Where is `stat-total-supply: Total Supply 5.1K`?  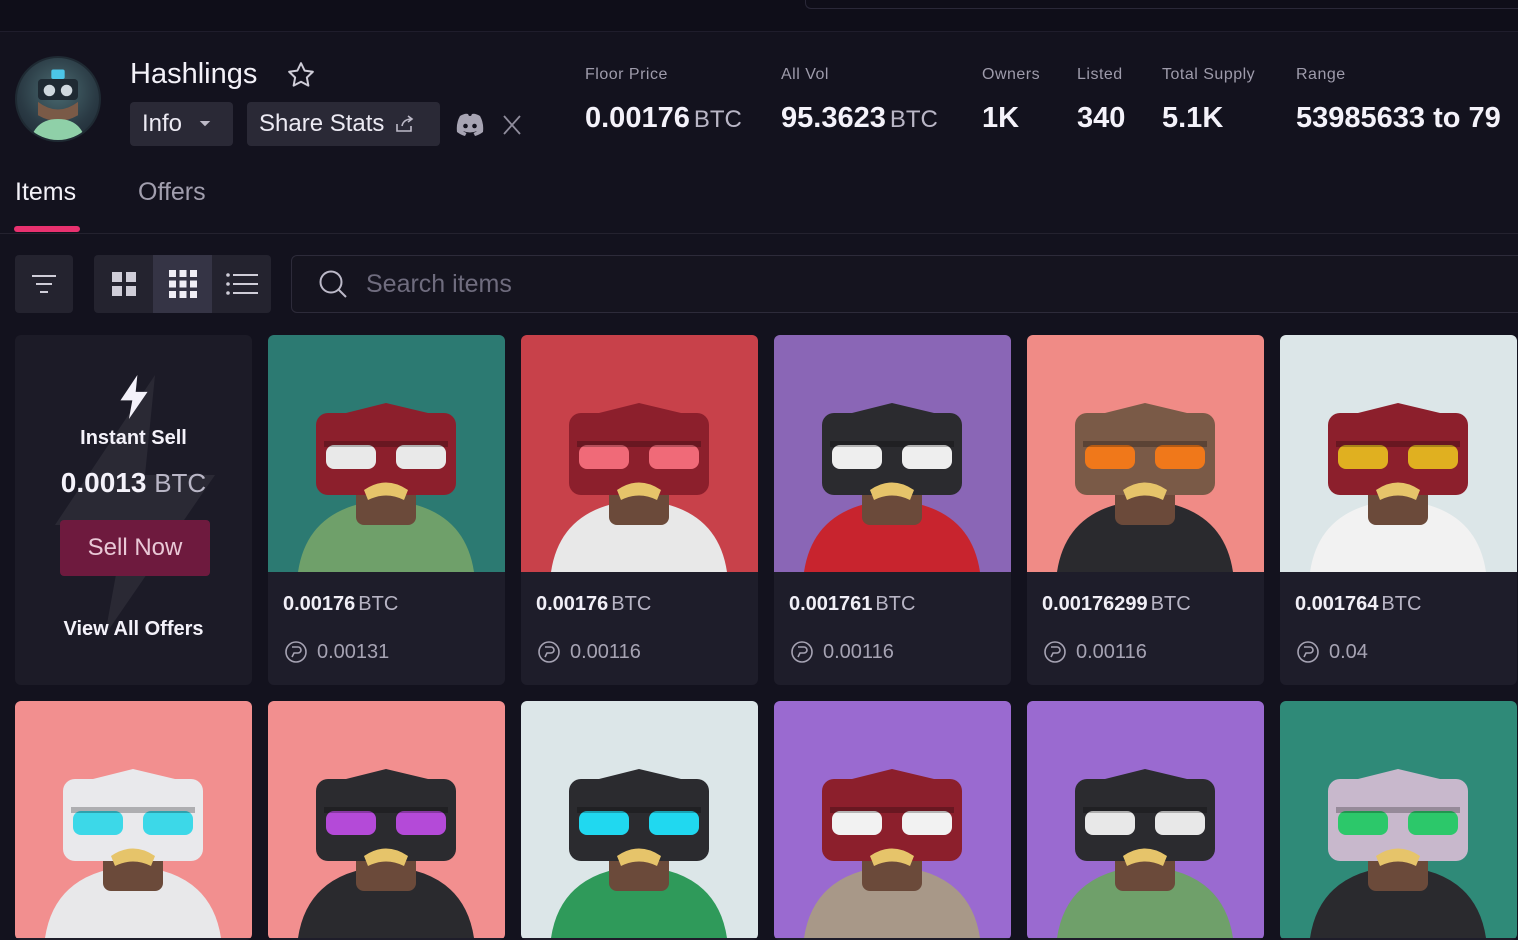 stat-total-supply: Total Supply 5.1K is located at coordinates (1208, 100).